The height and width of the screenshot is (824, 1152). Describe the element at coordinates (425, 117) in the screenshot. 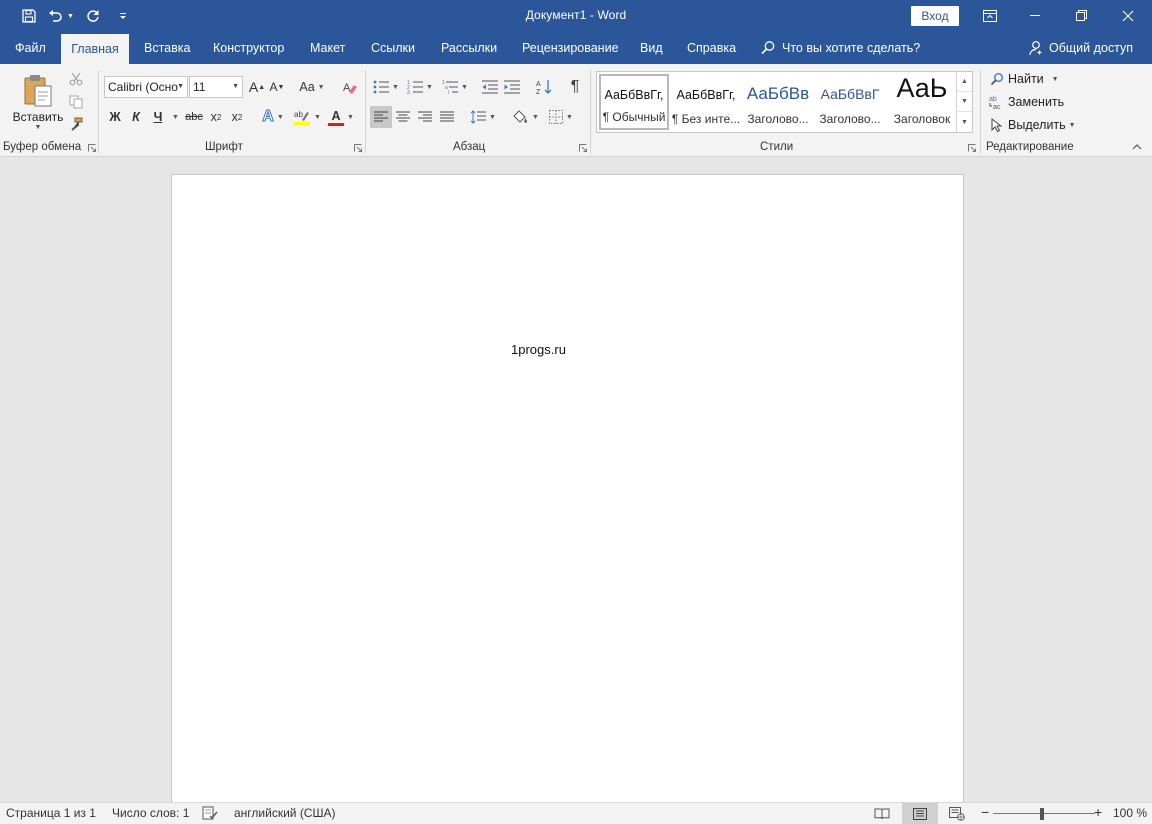

I see `align-right-button` at that location.